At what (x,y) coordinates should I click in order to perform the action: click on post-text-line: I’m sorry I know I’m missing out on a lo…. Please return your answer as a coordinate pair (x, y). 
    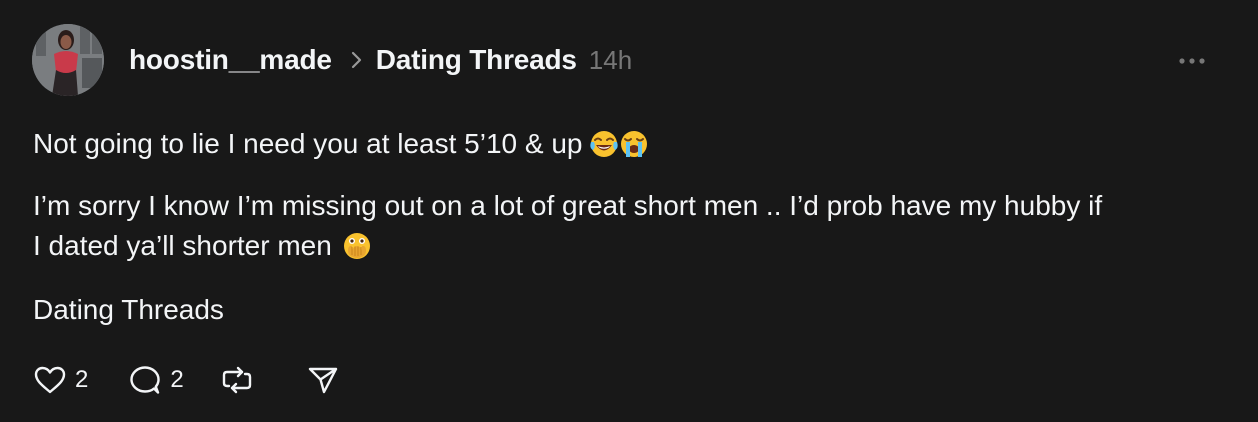
    Looking at the image, I should click on (568, 205).